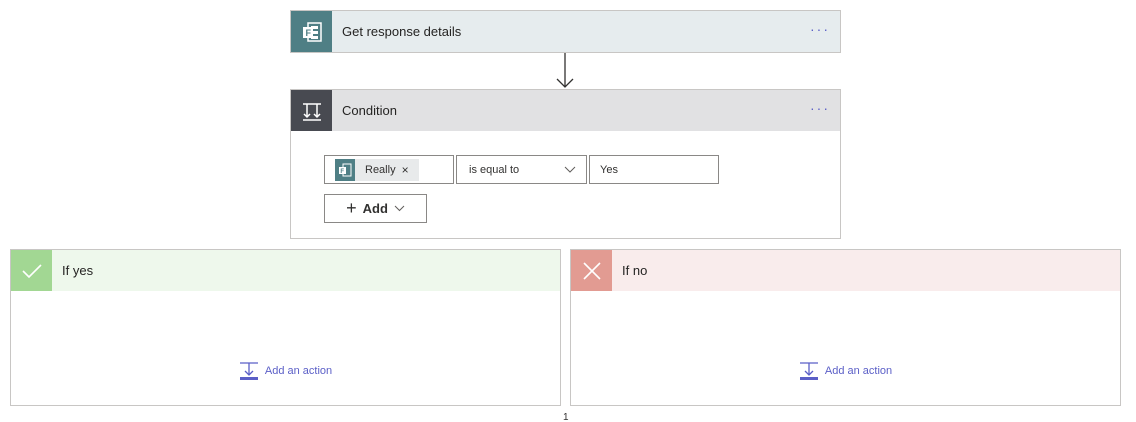 The image size is (1136, 422). Describe the element at coordinates (380, 169) in the screenshot. I see `token-label: Really` at that location.